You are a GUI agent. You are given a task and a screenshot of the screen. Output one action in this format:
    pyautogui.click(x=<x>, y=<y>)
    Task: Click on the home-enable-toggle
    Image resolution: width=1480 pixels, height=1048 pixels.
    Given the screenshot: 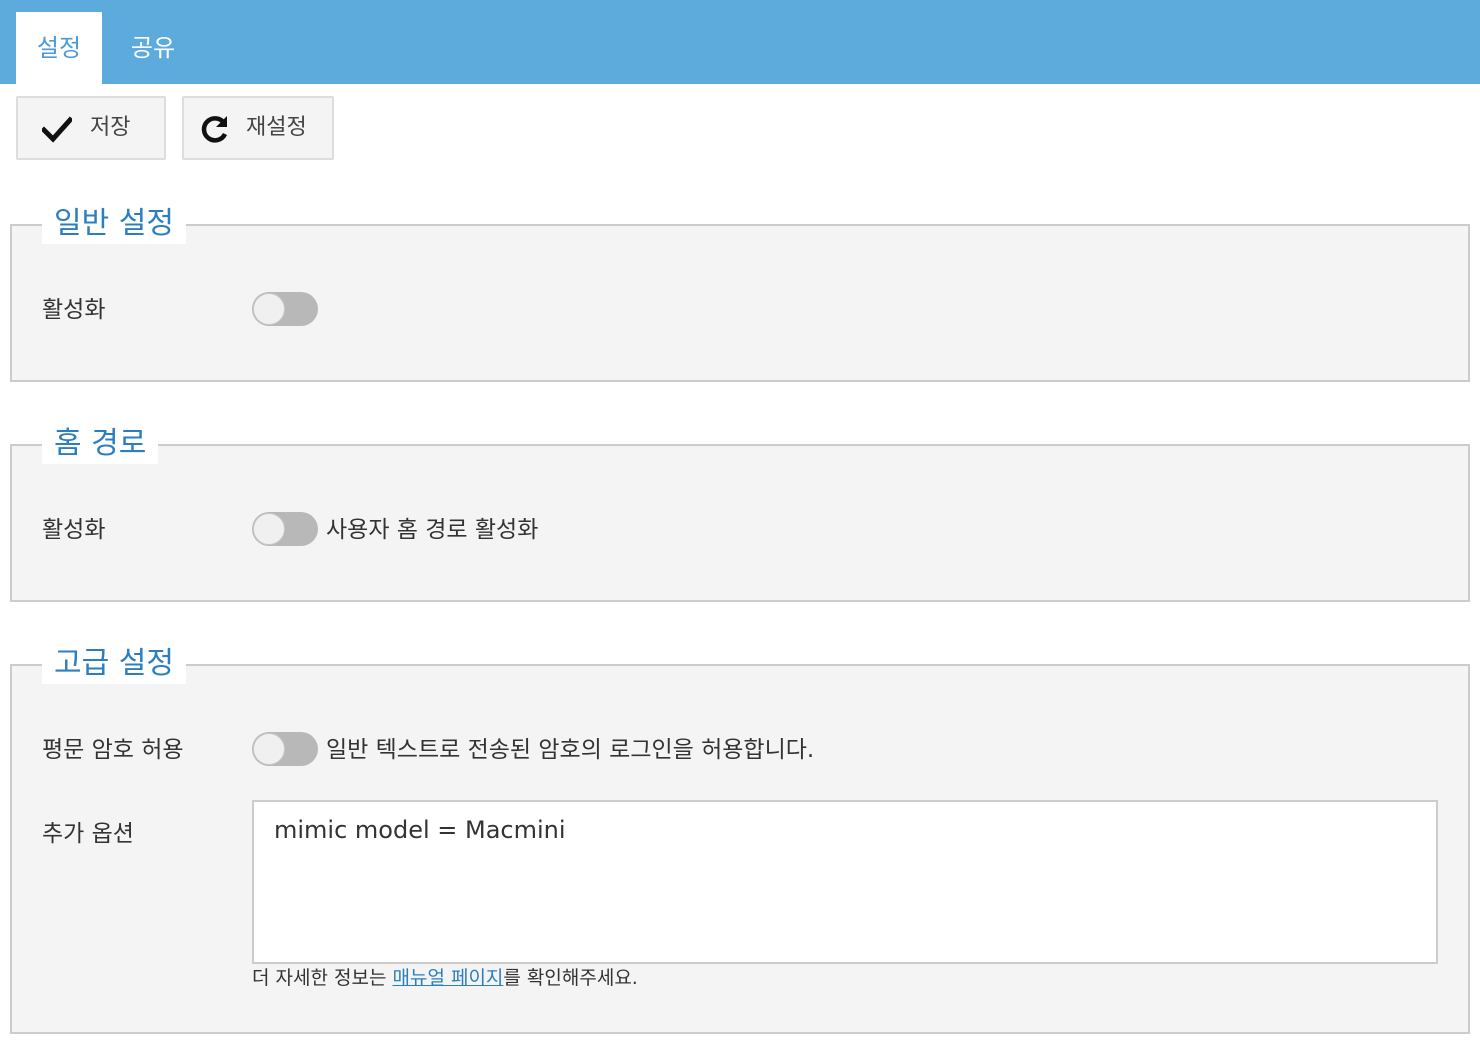 What is the action you would take?
    pyautogui.click(x=285, y=529)
    